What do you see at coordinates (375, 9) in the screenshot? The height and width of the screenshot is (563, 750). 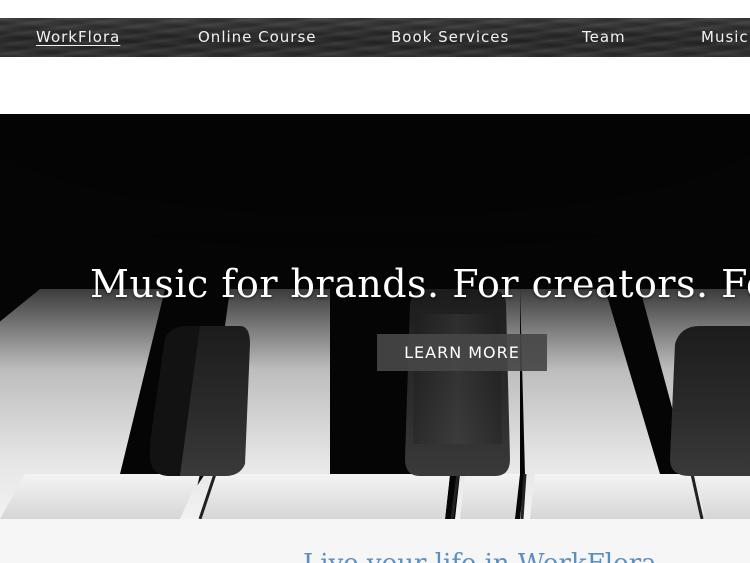 I see `top-whitespace` at bounding box center [375, 9].